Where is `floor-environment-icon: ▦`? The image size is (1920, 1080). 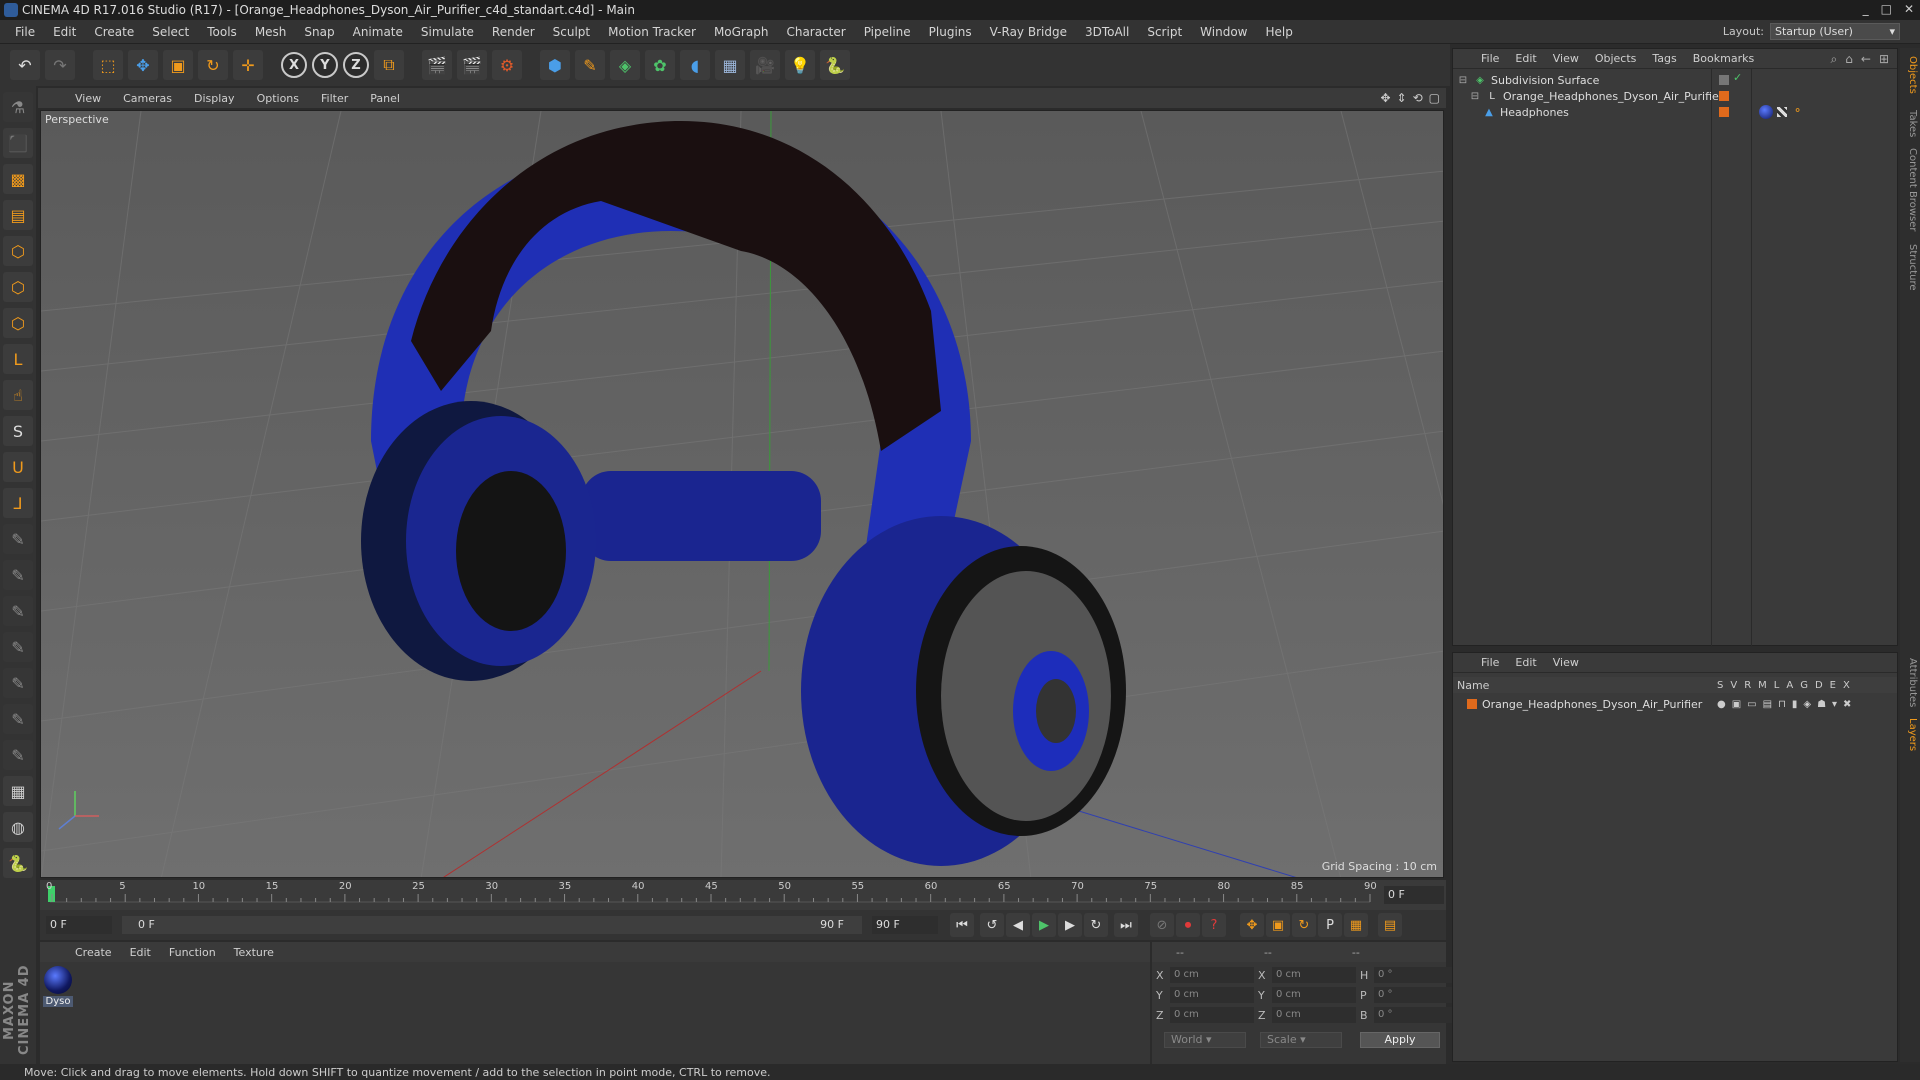 floor-environment-icon: ▦ is located at coordinates (730, 65).